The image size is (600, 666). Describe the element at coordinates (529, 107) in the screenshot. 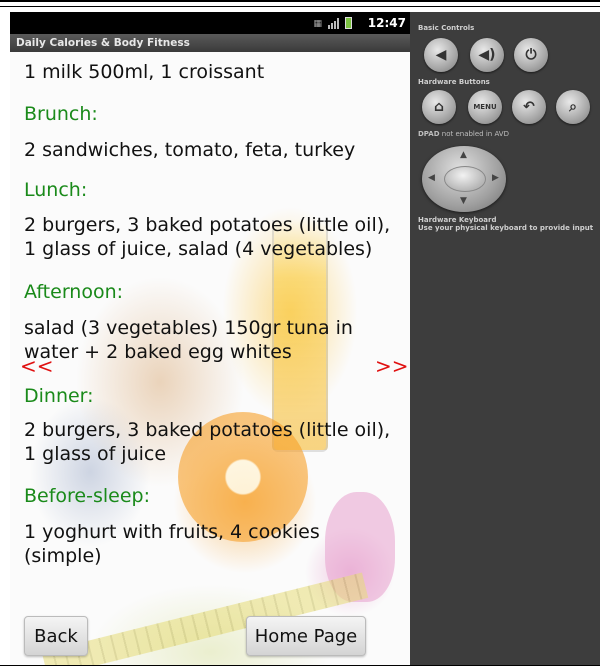

I see `back-icon: ↶` at that location.